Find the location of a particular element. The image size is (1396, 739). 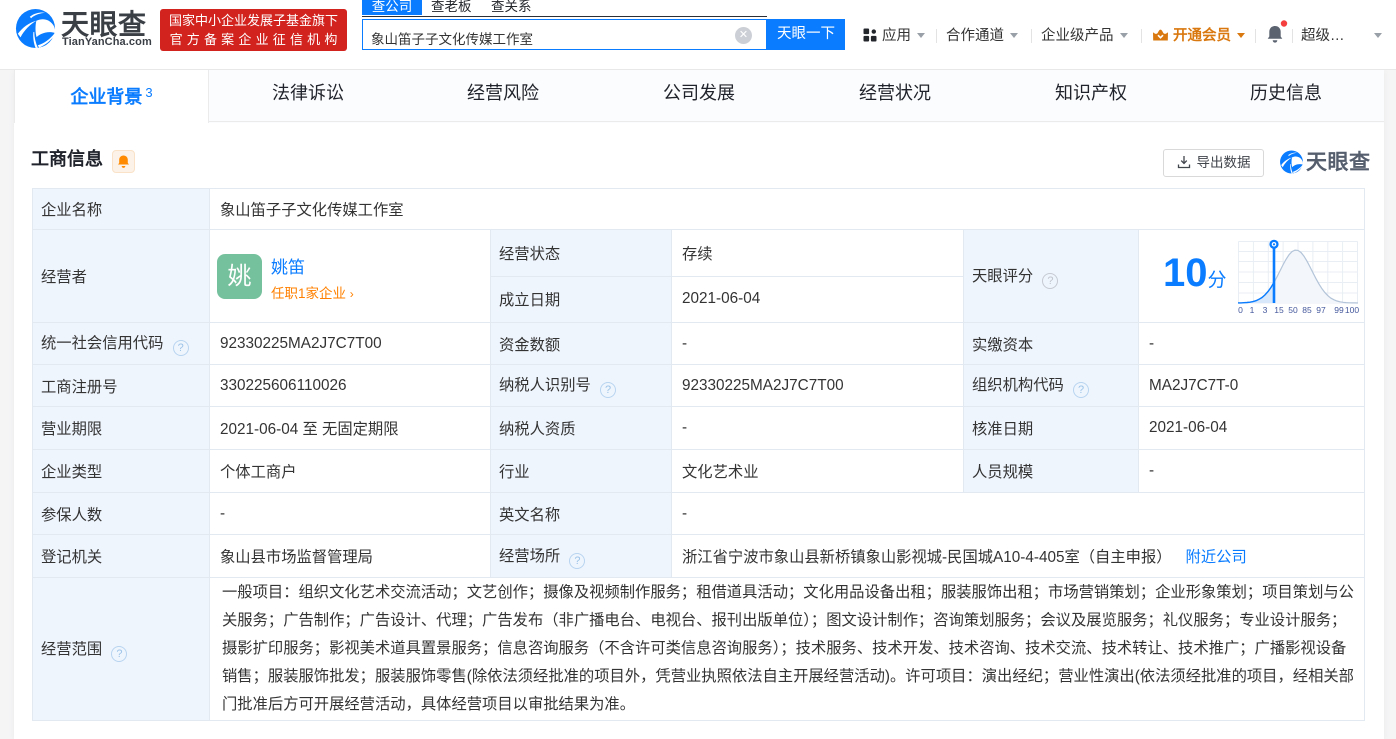

svg-text: 3 is located at coordinates (1265, 310).